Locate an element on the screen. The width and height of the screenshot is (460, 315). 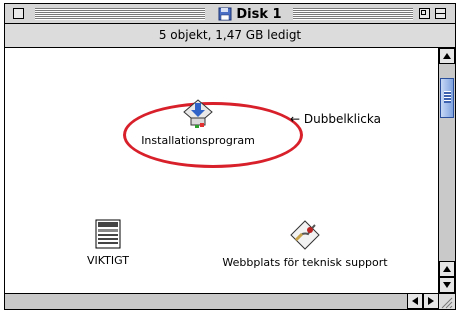
viktigt-item: VIKTIGT is located at coordinates (108, 242).